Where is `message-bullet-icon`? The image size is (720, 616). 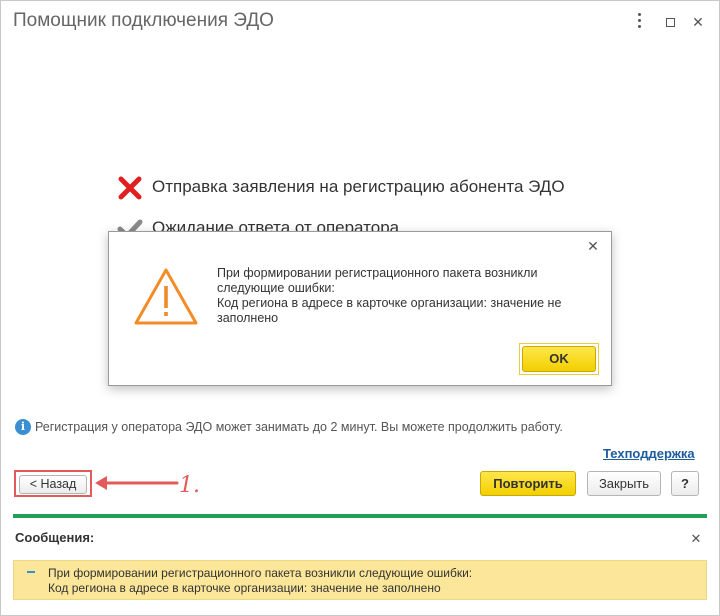
message-bullet-icon is located at coordinates (31, 572).